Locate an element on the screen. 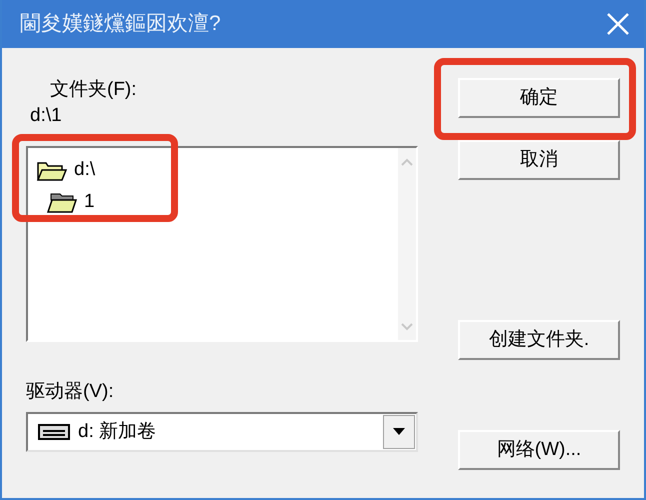  window-title: 閫夋嫨鐩爣鏂囦欢澶? is located at coordinates (120, 24).